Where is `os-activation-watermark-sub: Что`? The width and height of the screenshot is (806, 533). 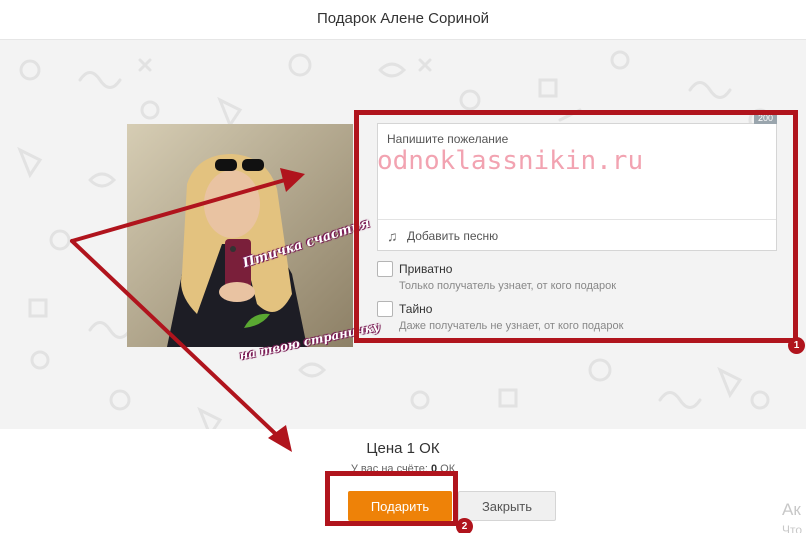
os-activation-watermark-sub: Что is located at coordinates (792, 528).